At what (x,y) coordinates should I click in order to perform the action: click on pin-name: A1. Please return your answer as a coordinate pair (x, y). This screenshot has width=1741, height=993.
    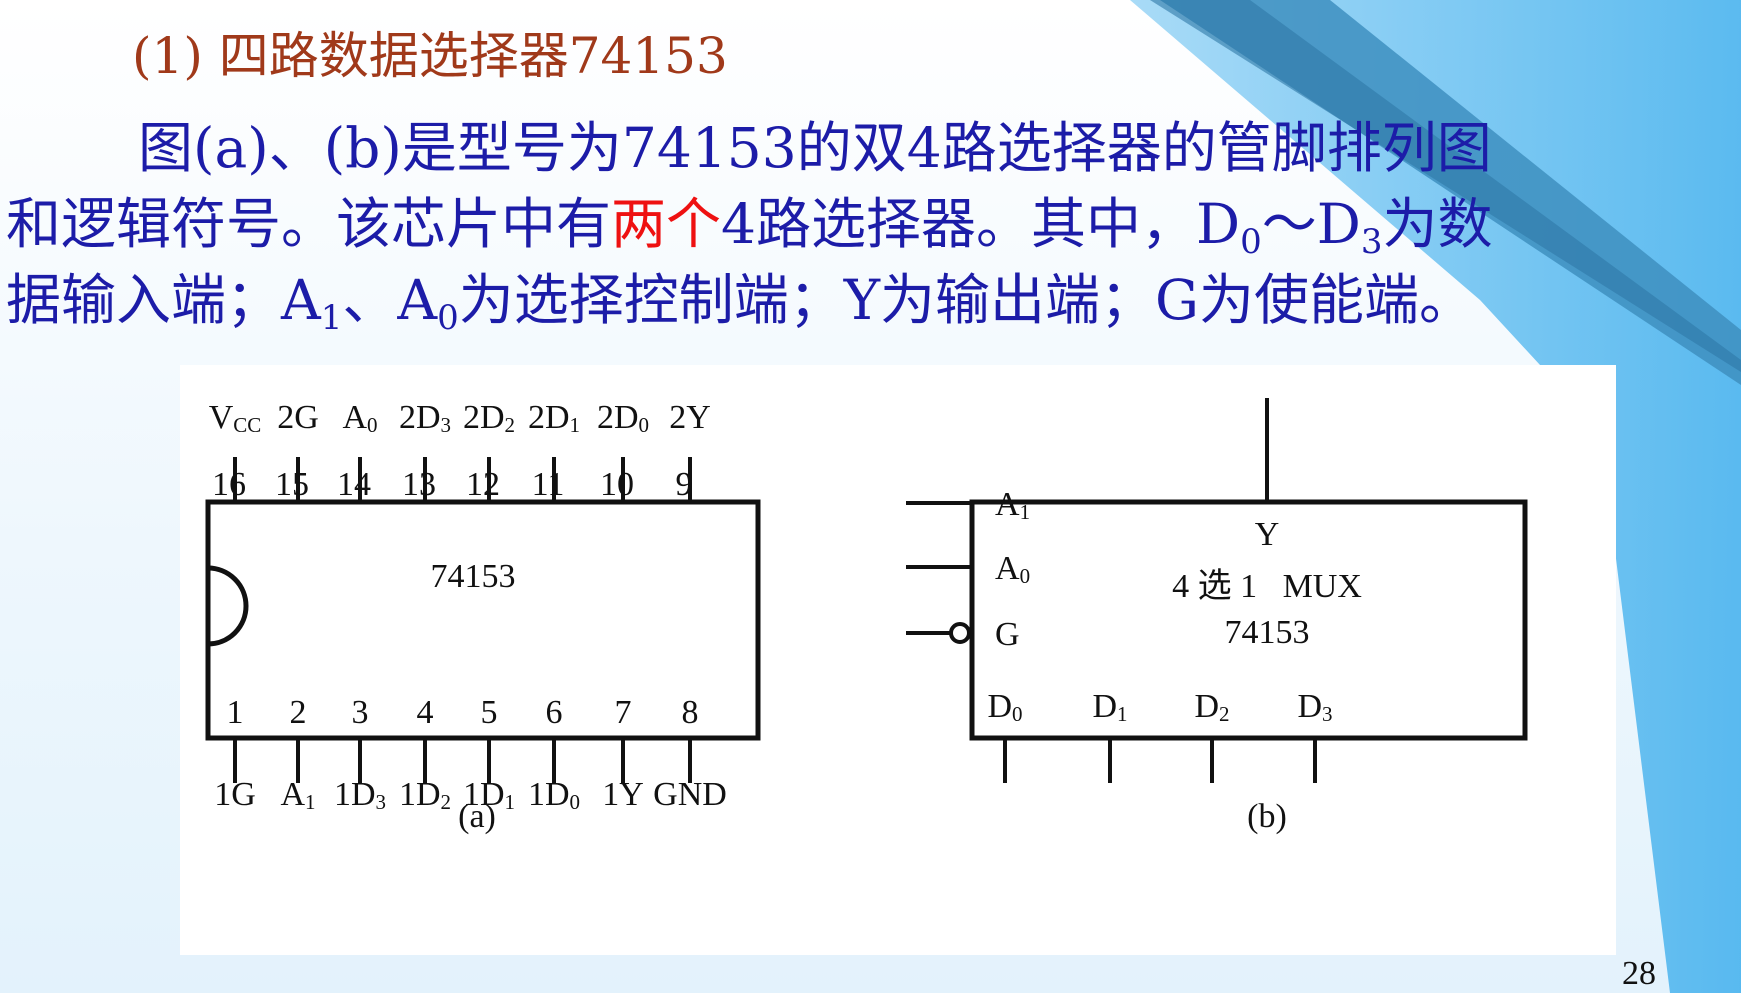
    Looking at the image, I should click on (297, 795).